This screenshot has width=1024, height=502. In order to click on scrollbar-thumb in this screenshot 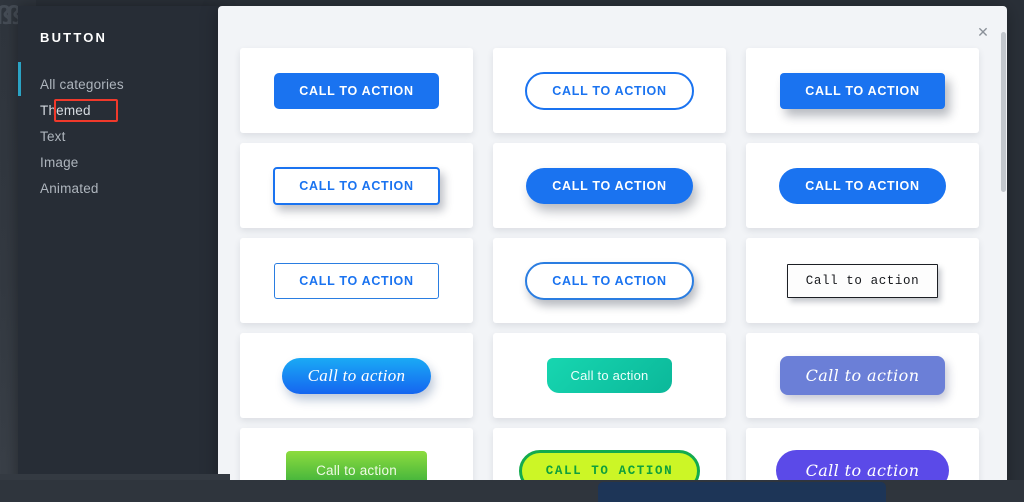, I will do `click(1003, 112)`.